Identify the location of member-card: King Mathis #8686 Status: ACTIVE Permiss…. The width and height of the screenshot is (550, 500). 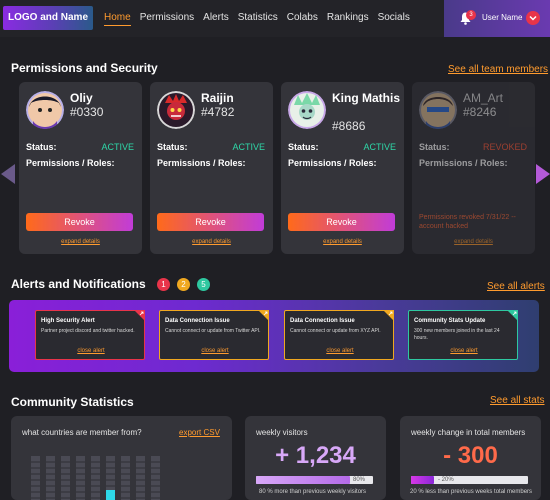
(342, 168).